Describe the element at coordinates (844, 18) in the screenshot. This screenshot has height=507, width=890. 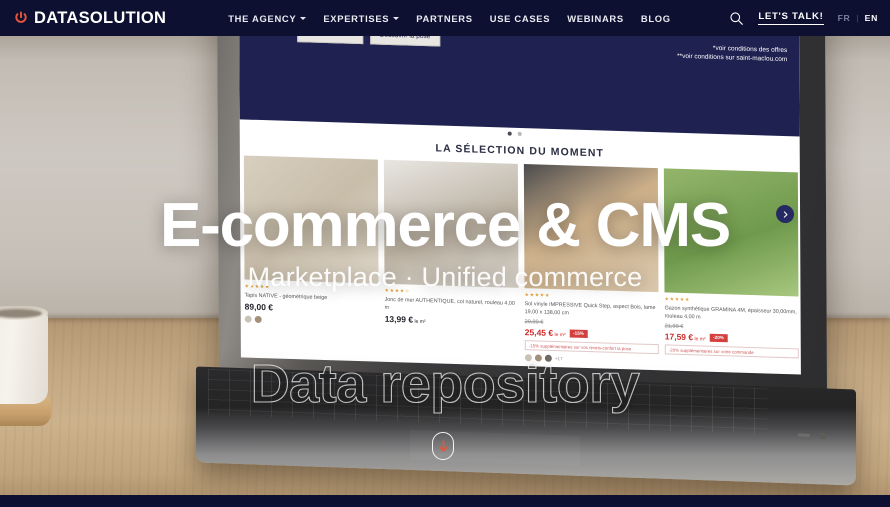
I see `lang-option-fr: FR` at that location.